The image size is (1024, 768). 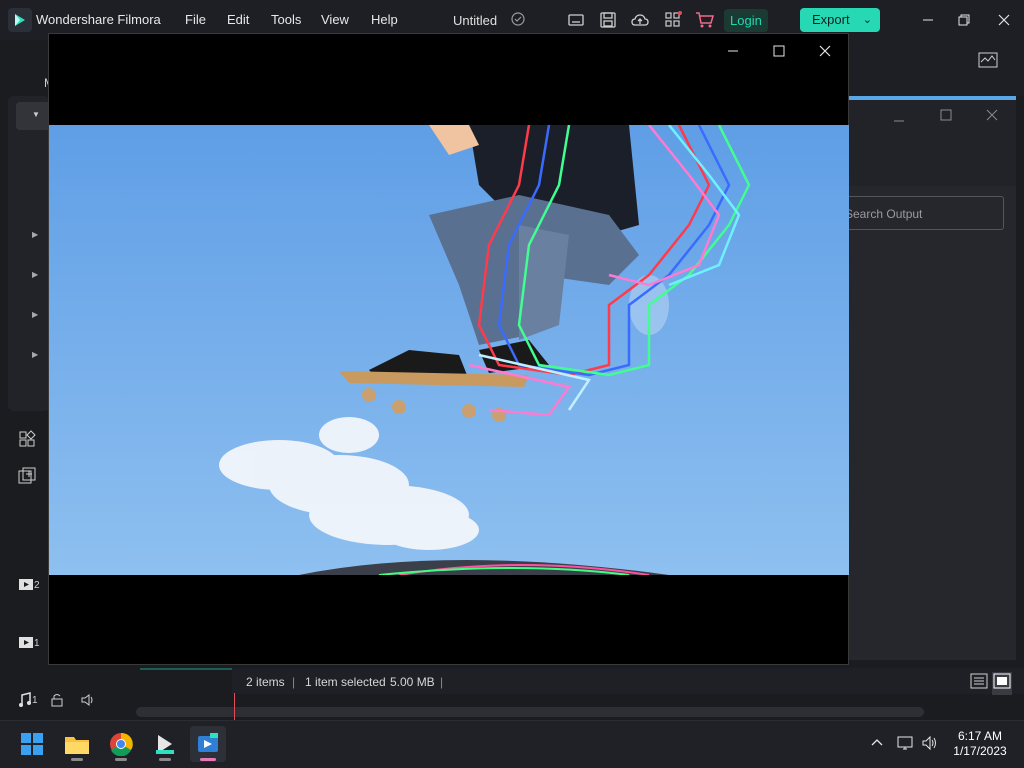 I want to click on export-button: Export ⌄, so click(x=840, y=20).